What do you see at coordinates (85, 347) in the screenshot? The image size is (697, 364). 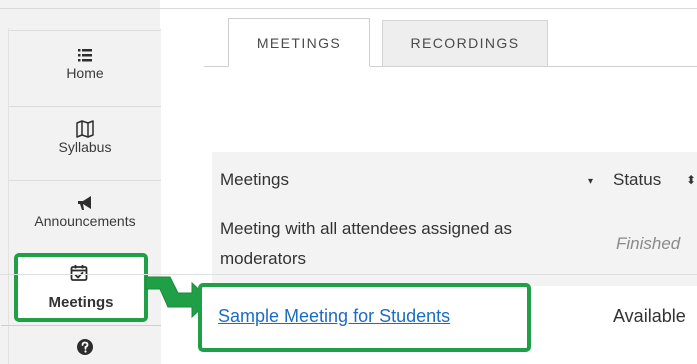 I see `help-icon` at bounding box center [85, 347].